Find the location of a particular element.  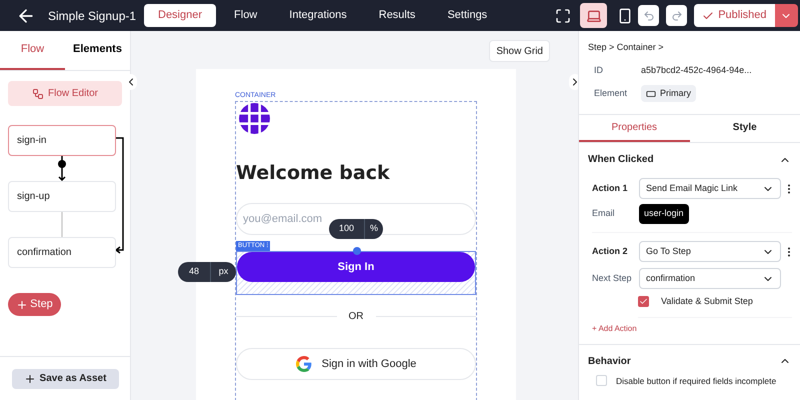

section-title: Behavior is located at coordinates (609, 361).